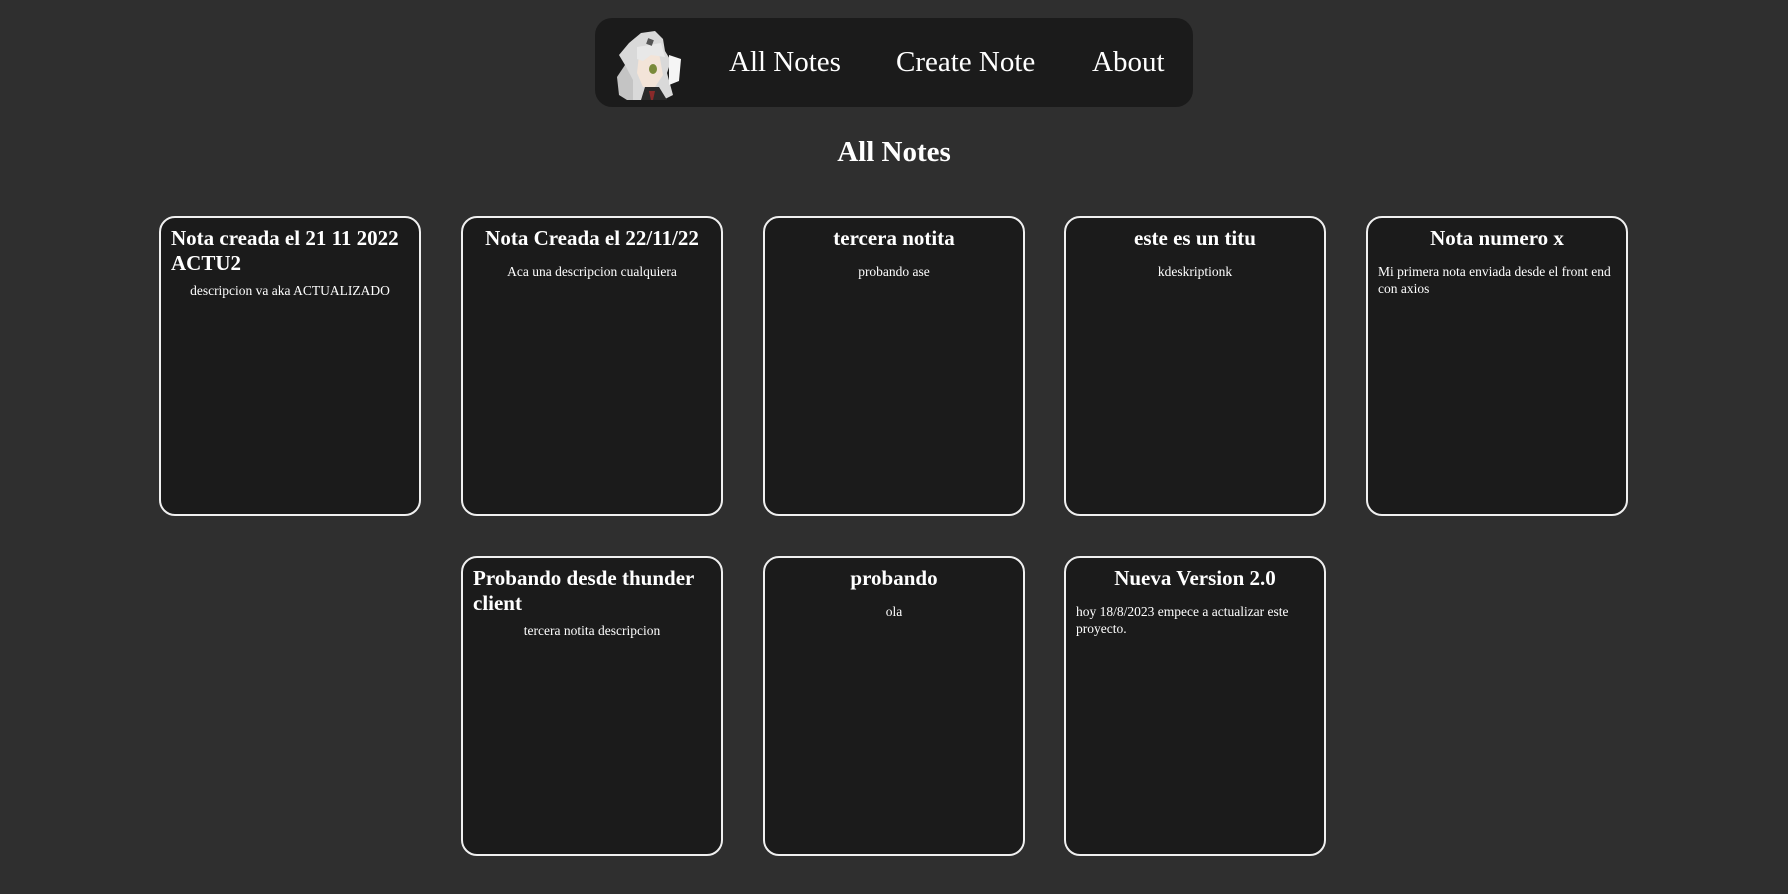 This screenshot has height=894, width=1788. Describe the element at coordinates (290, 290) in the screenshot. I see `note-description: descripcion va aka ACTUALIZADO` at that location.